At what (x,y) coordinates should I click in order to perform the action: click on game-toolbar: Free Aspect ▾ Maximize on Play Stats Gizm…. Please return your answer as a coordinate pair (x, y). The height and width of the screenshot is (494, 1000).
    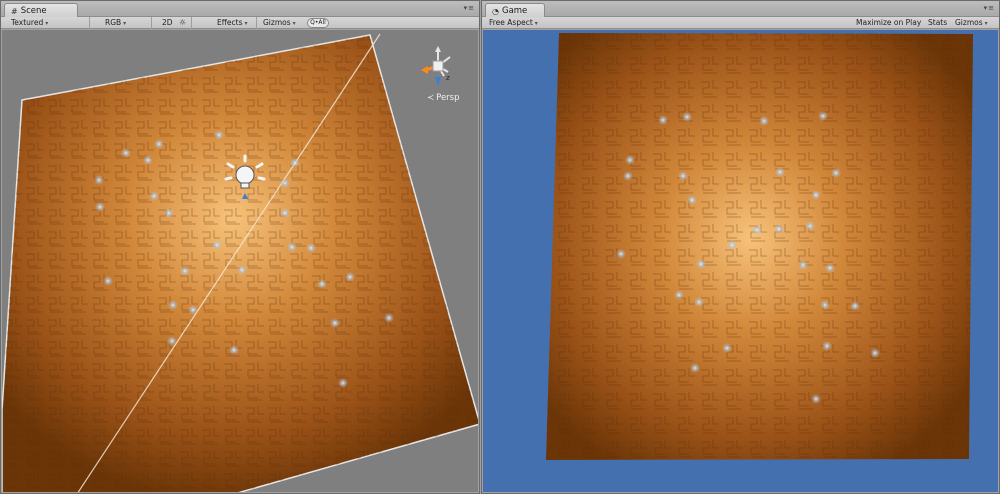
    Looking at the image, I should click on (740, 23).